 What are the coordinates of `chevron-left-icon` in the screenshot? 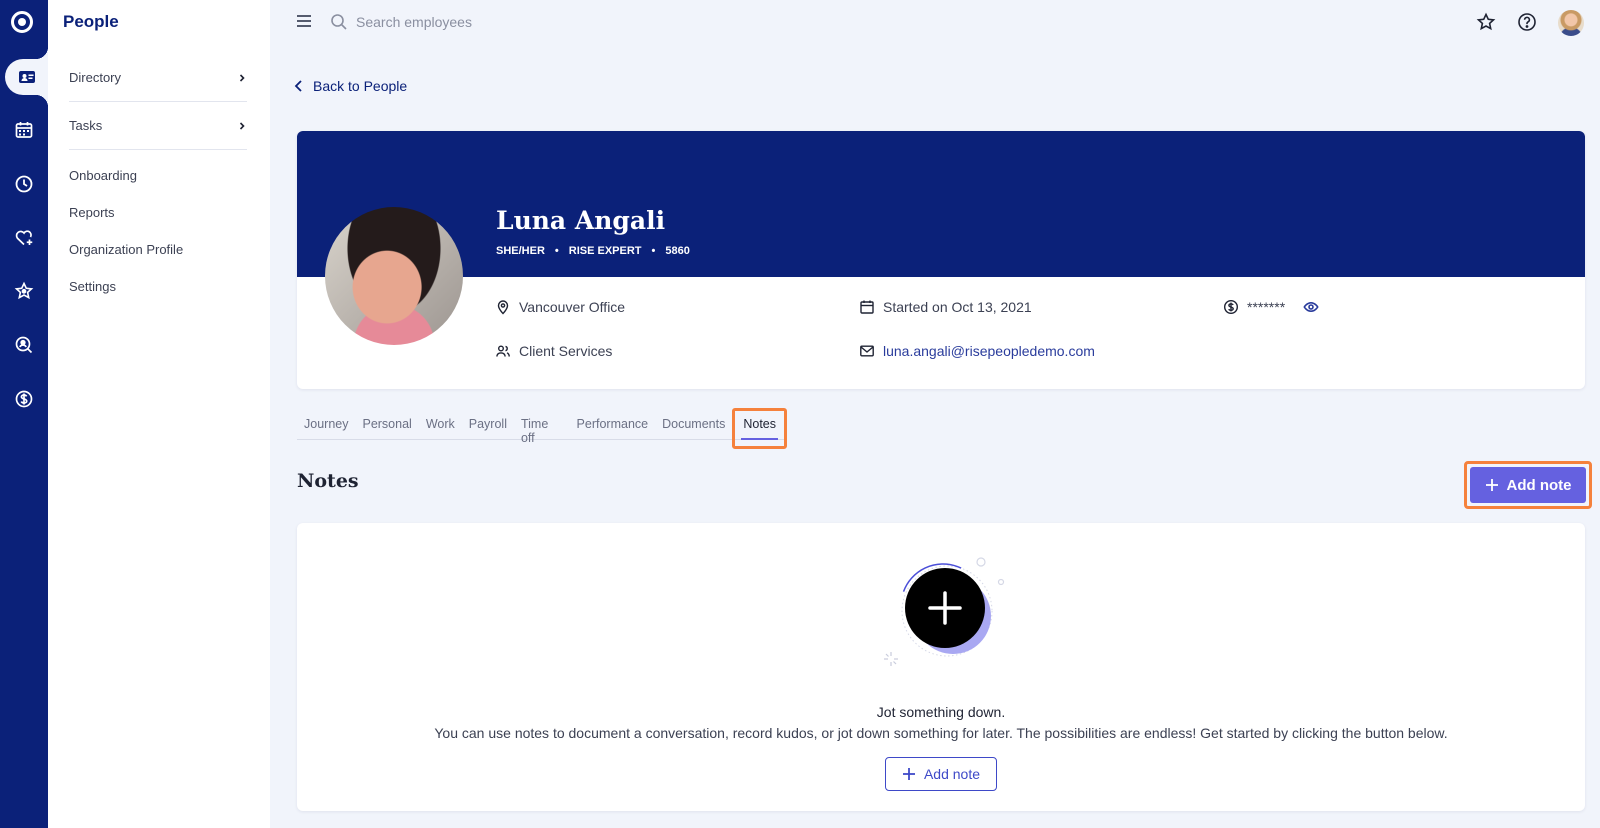 It's located at (298, 86).